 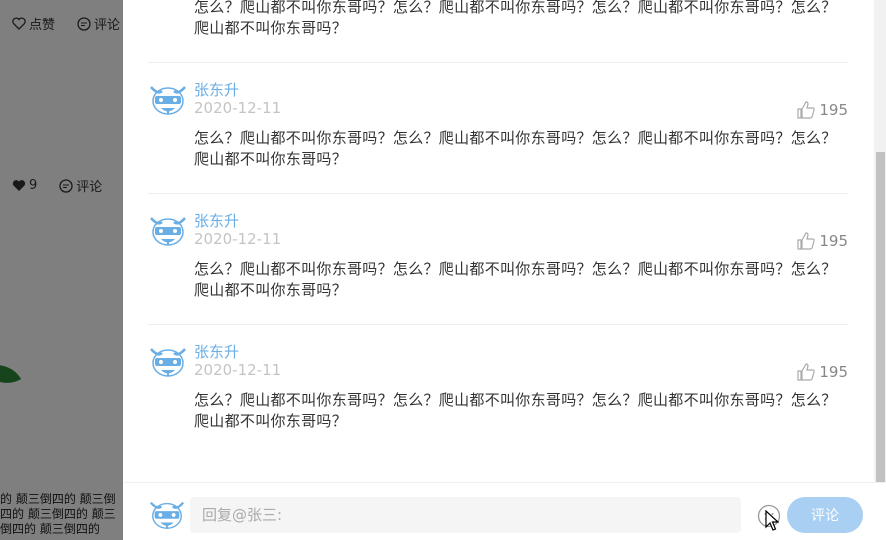 What do you see at coordinates (465, 515) in the screenshot?
I see `reply-input` at bounding box center [465, 515].